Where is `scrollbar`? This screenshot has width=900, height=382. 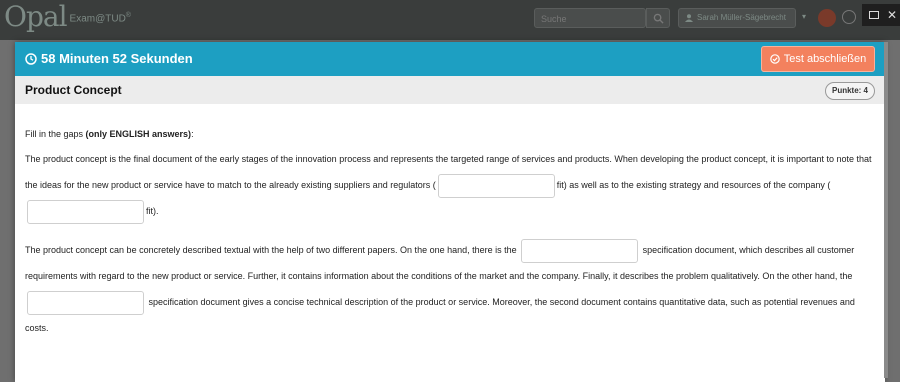
scrollbar is located at coordinates (886, 210).